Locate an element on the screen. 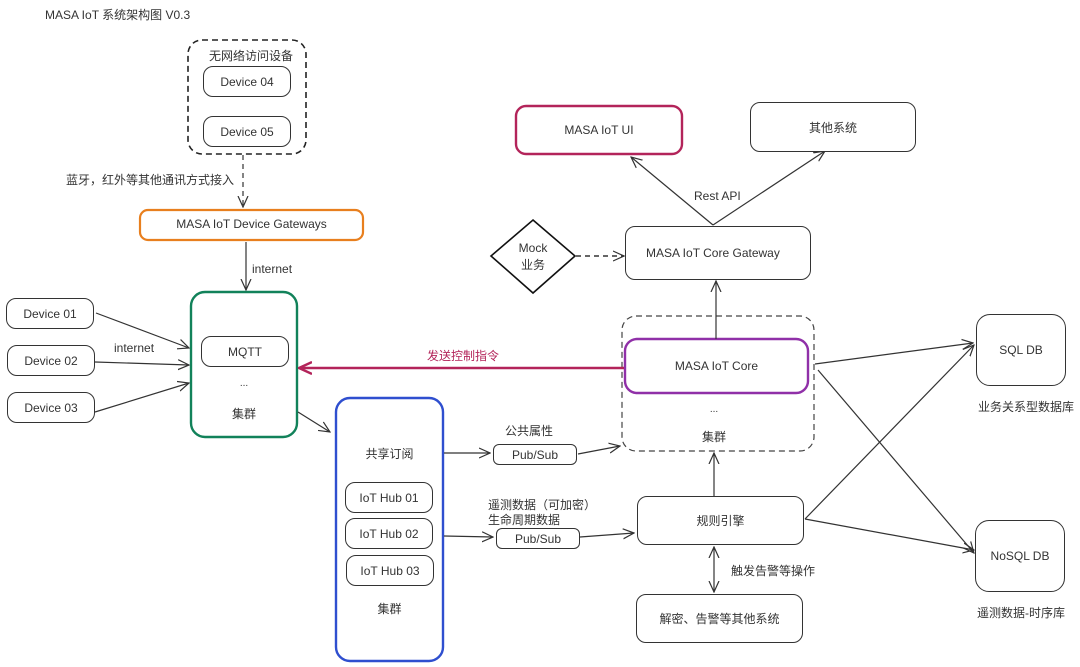 The width and height of the screenshot is (1080, 667). core-node-label: MASA IoT Core is located at coordinates (716, 366).